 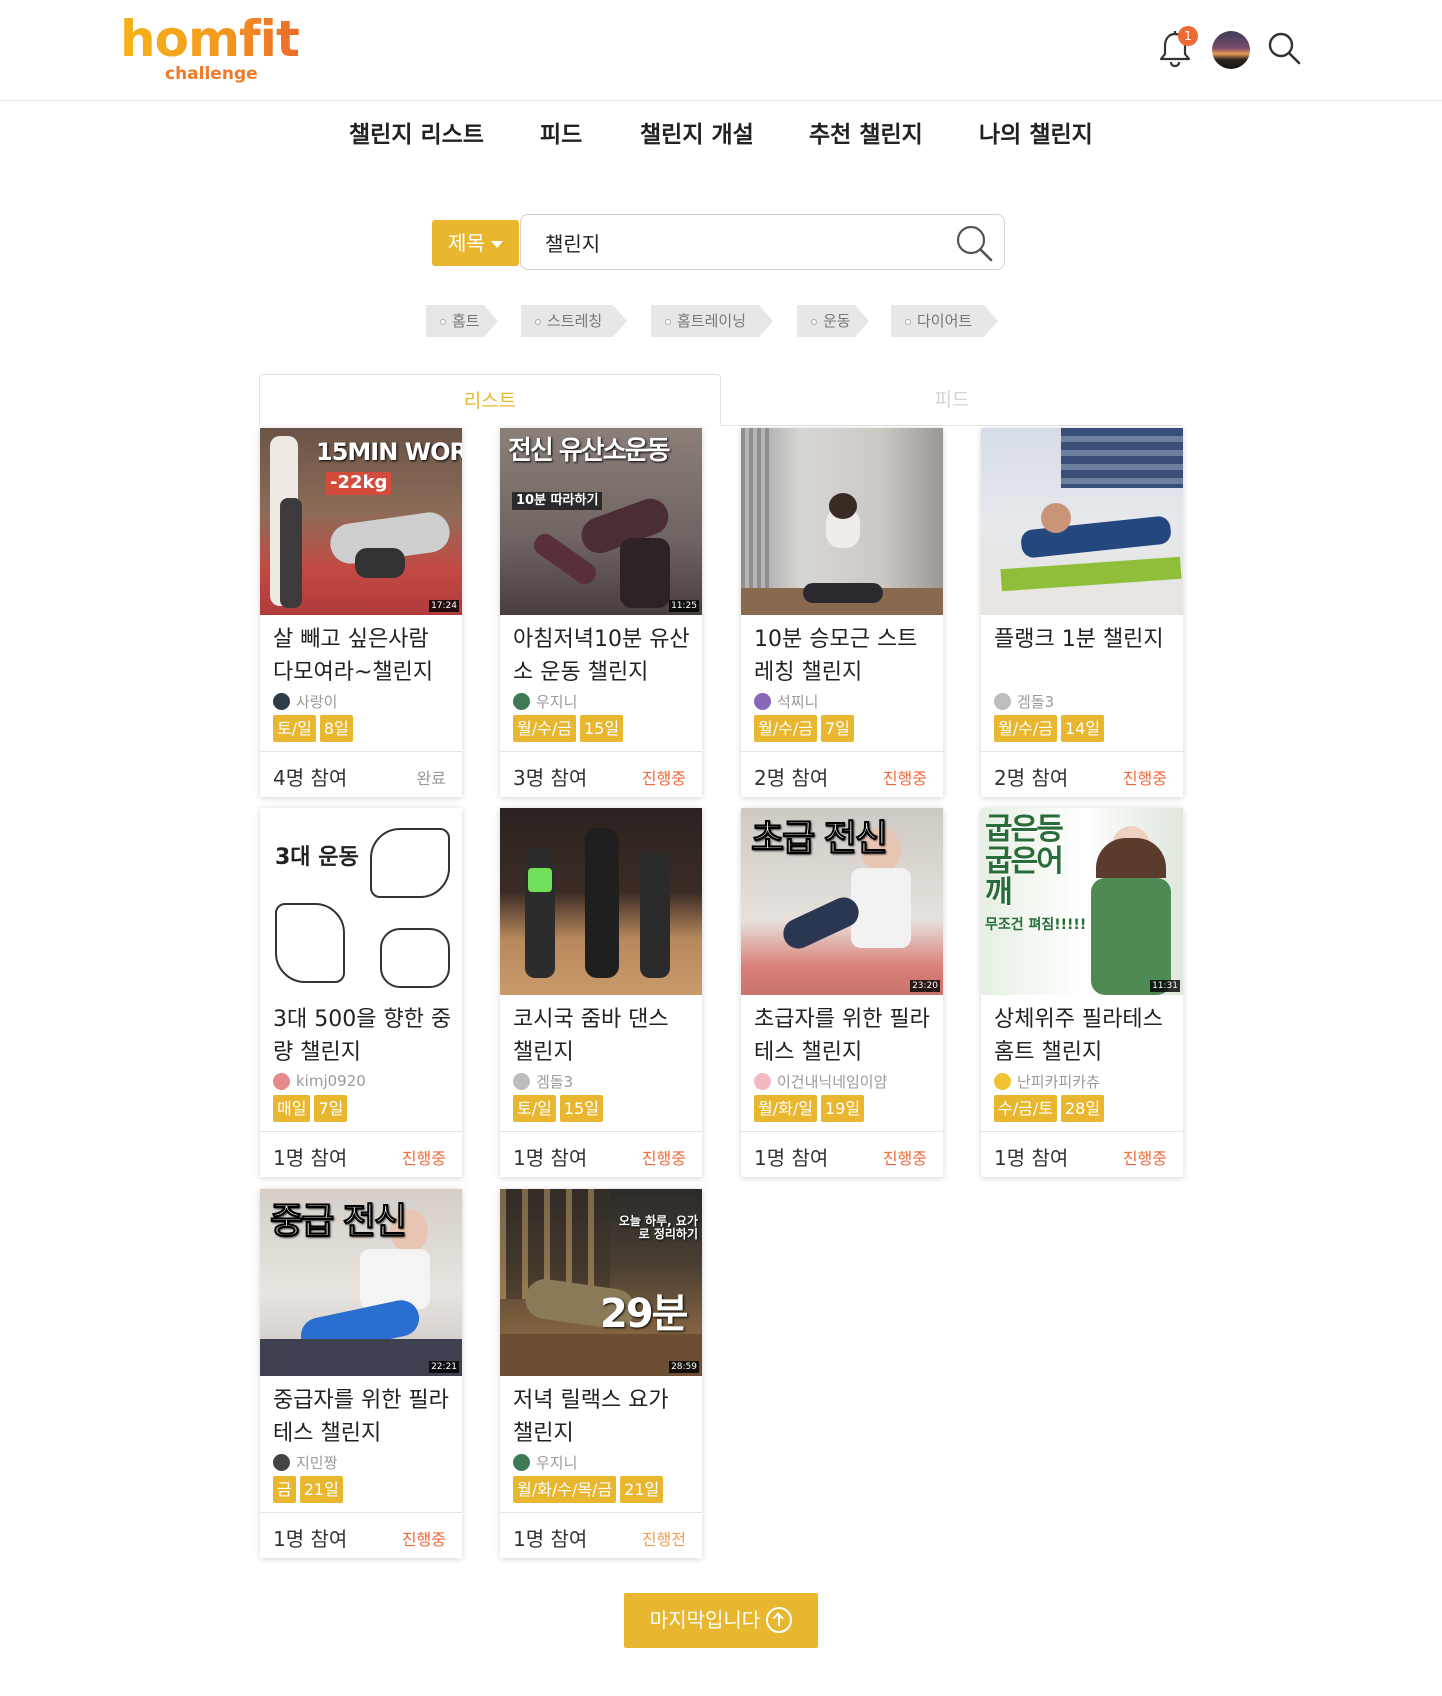 What do you see at coordinates (642, 1489) in the screenshot?
I see `duration-chip: 21일` at bounding box center [642, 1489].